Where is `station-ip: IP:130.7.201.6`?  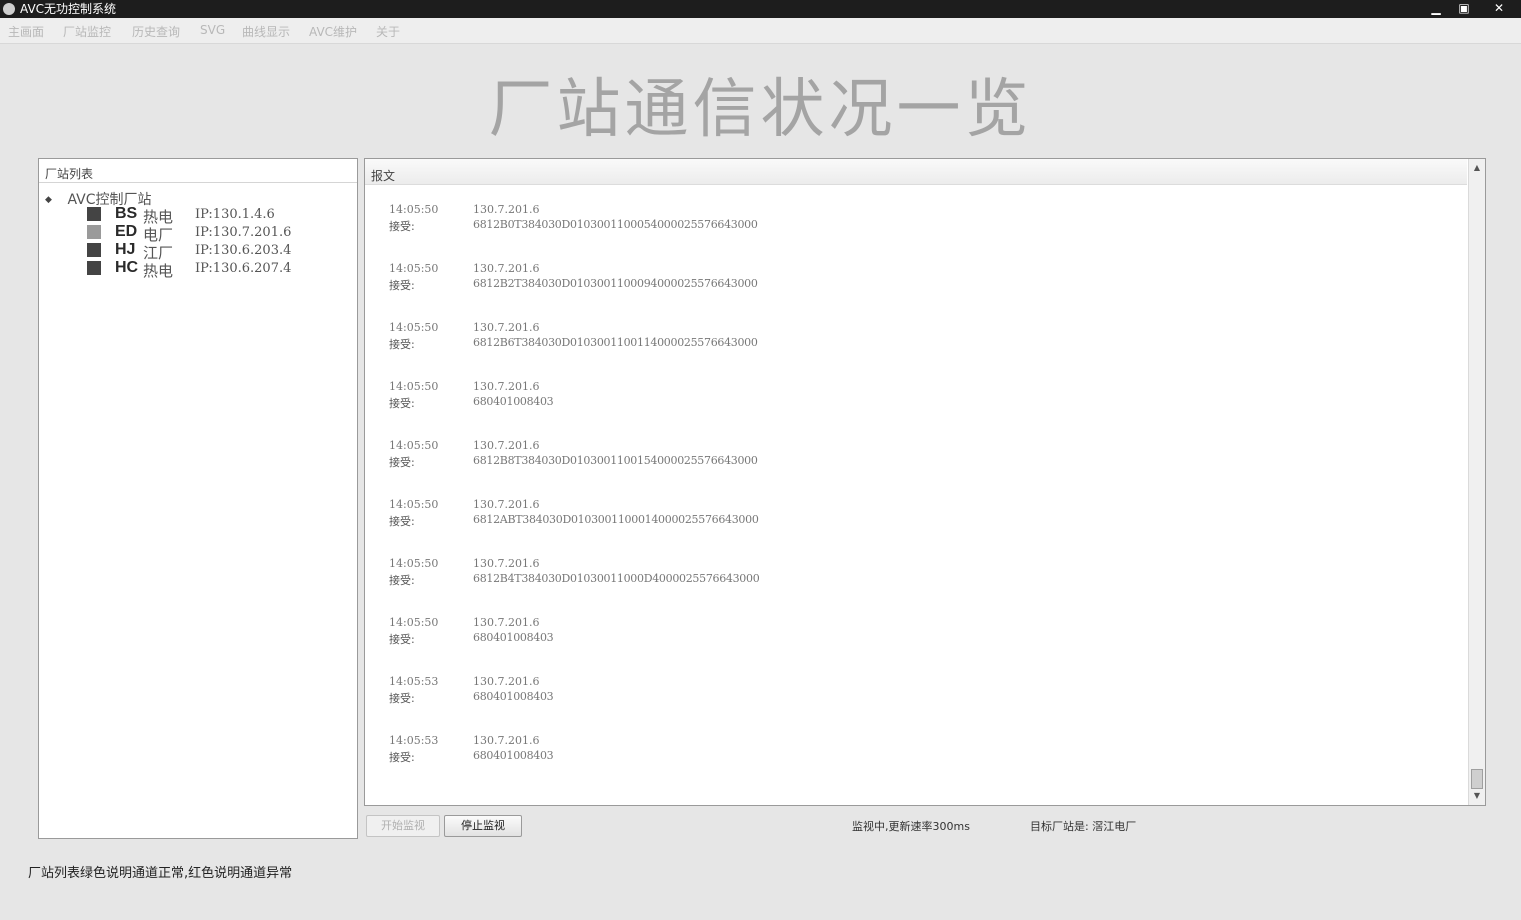 station-ip: IP:130.7.201.6 is located at coordinates (243, 232).